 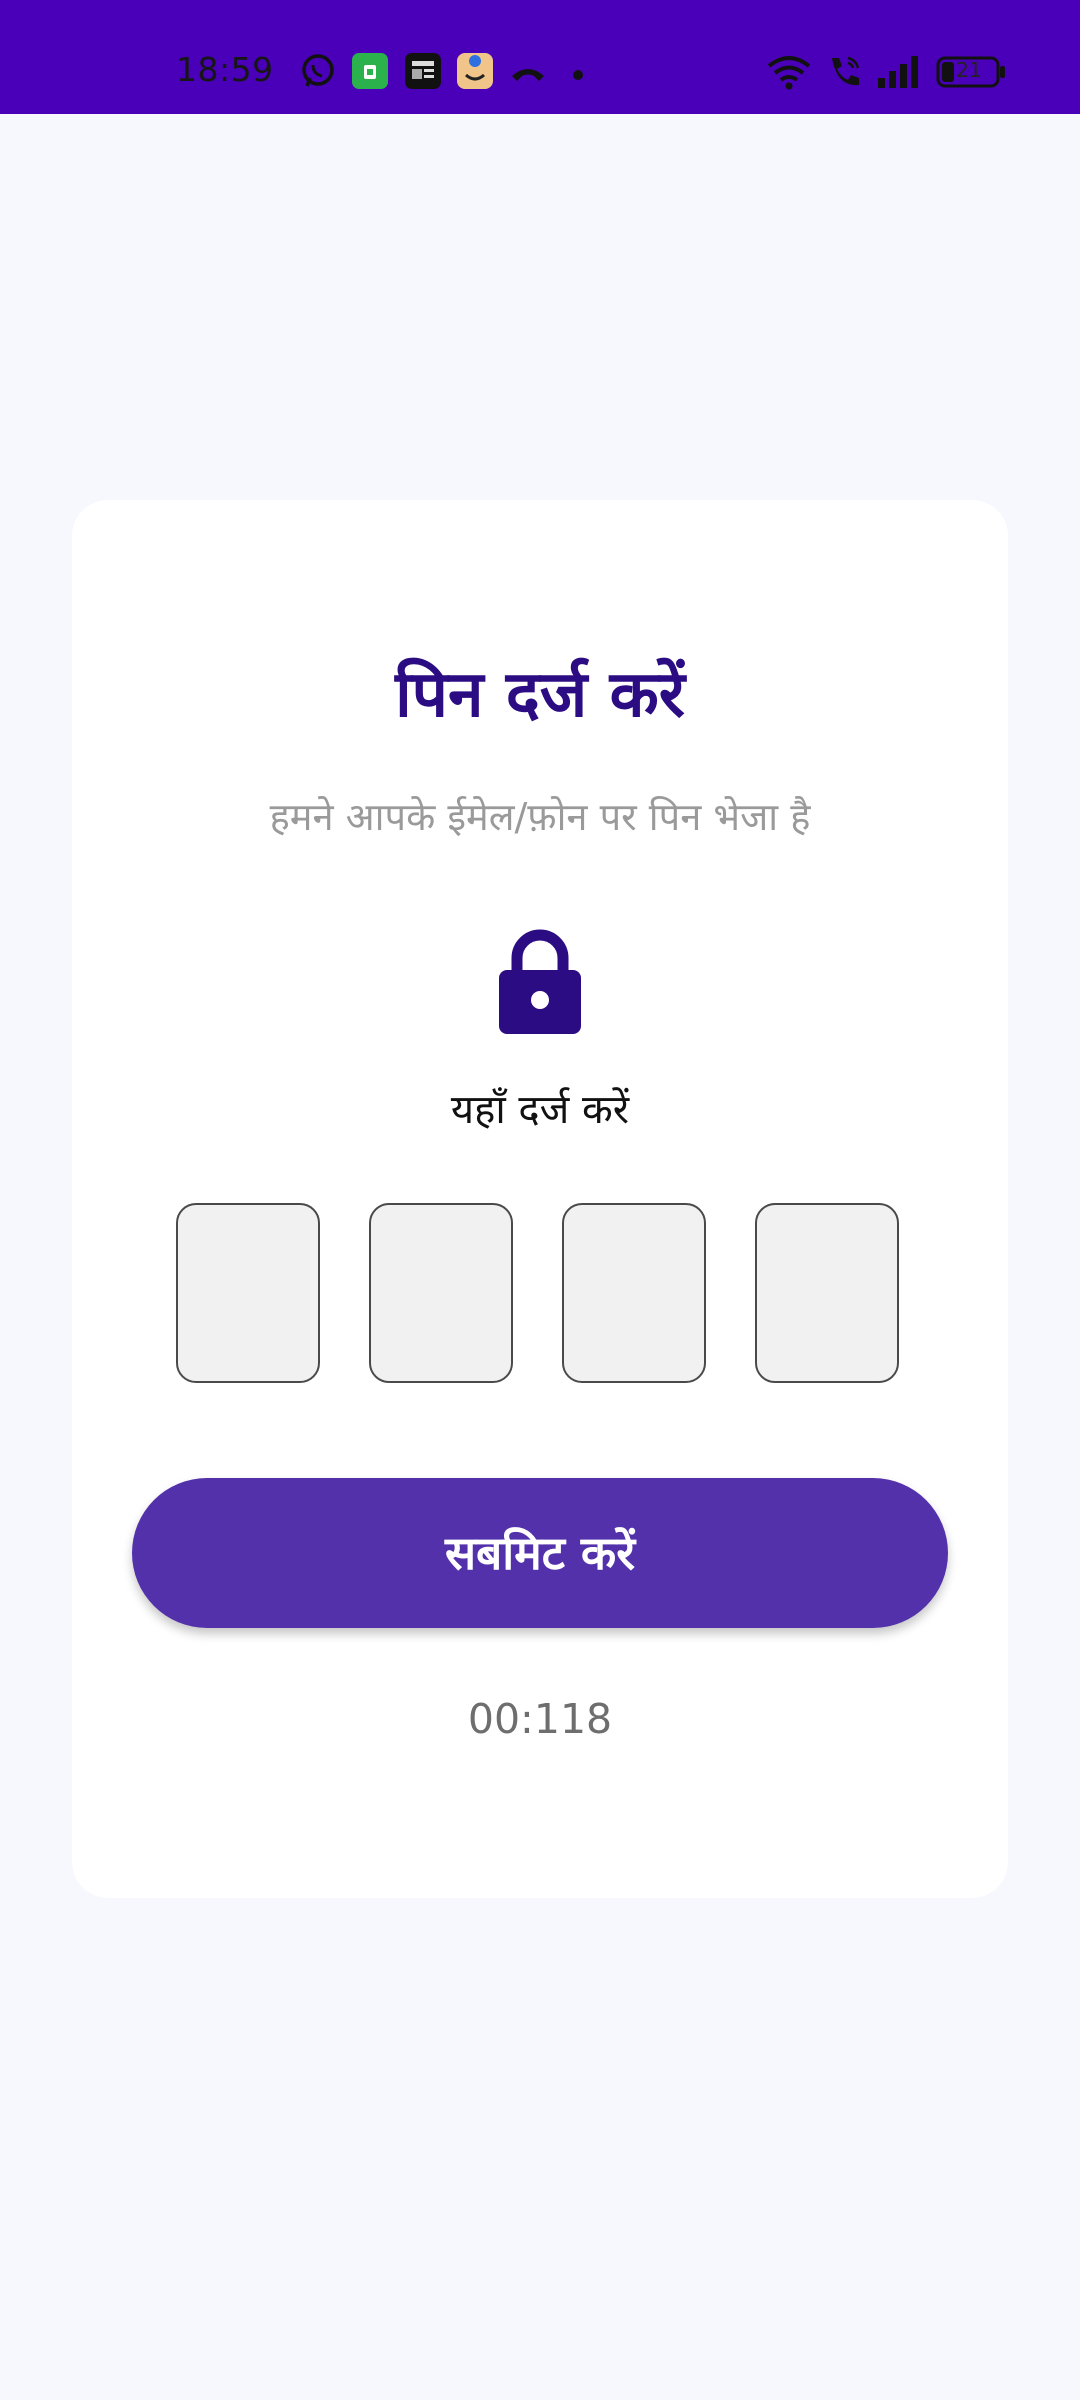 I want to click on dot-icon, so click(x=578, y=75).